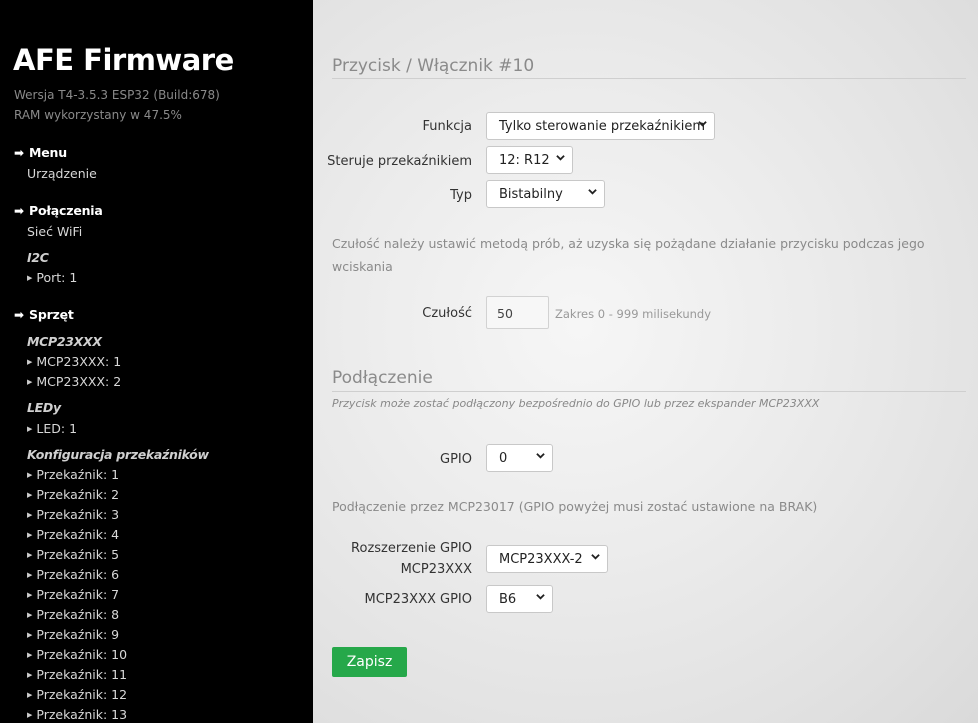 The image size is (978, 723). I want to click on sidebar-item-relay: ▶ Przekaźnik: 5, so click(73, 554).